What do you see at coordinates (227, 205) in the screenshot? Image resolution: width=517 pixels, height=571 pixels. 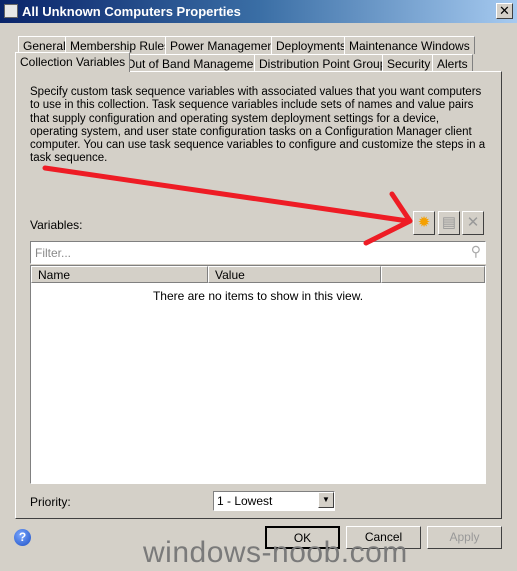 I see `red-arrow-annotation` at bounding box center [227, 205].